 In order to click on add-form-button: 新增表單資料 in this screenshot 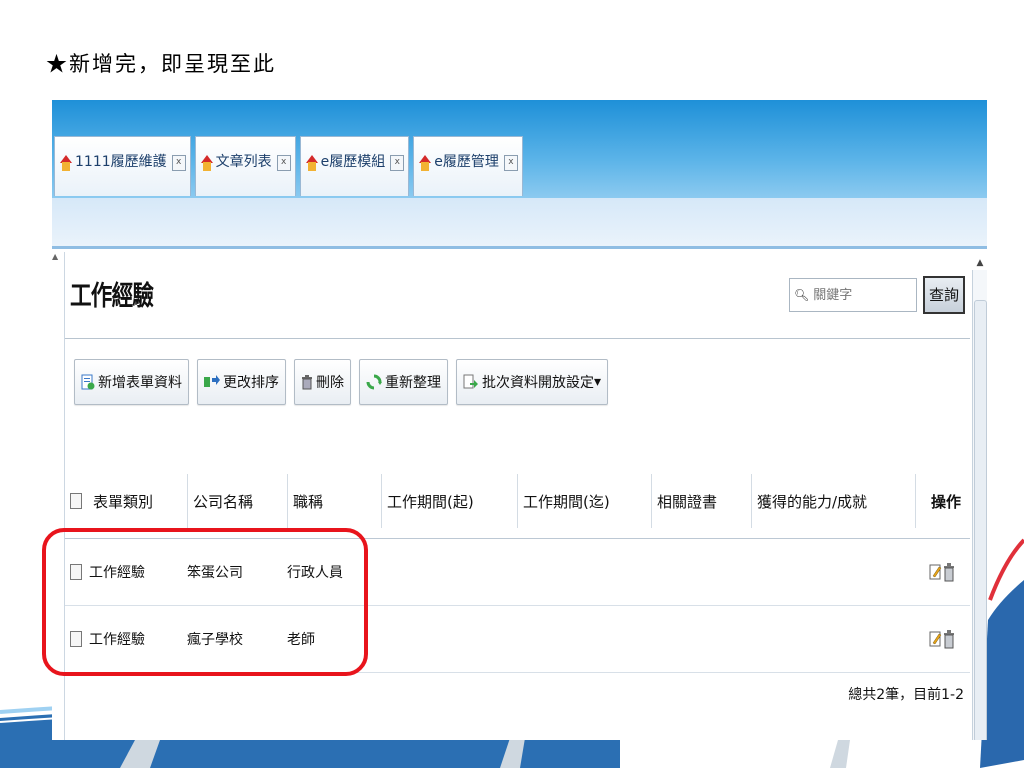, I will do `click(131, 382)`.